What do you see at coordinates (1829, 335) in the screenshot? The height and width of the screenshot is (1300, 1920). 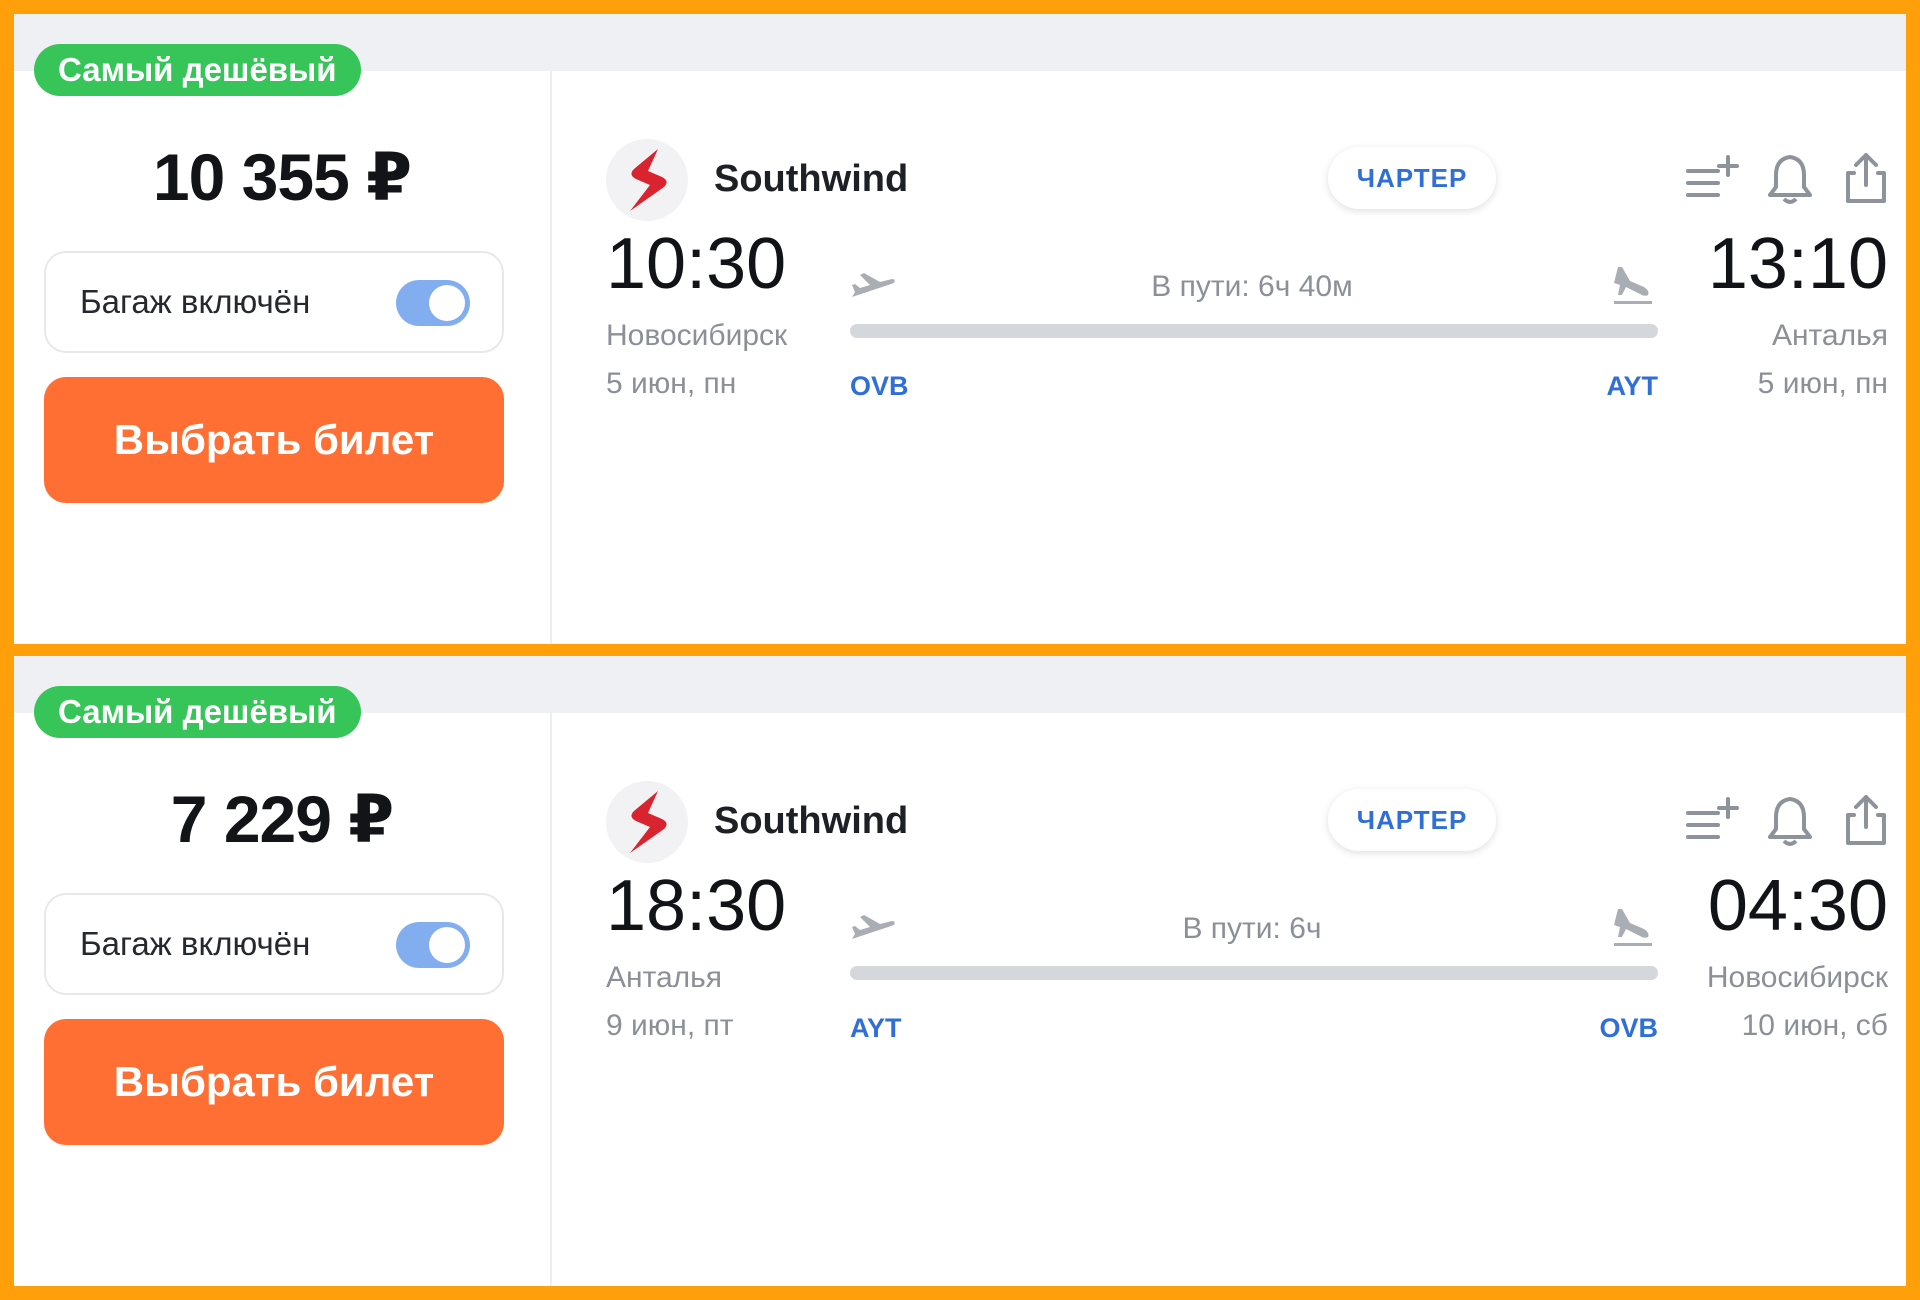 I see `arrival-city: Анталья` at bounding box center [1829, 335].